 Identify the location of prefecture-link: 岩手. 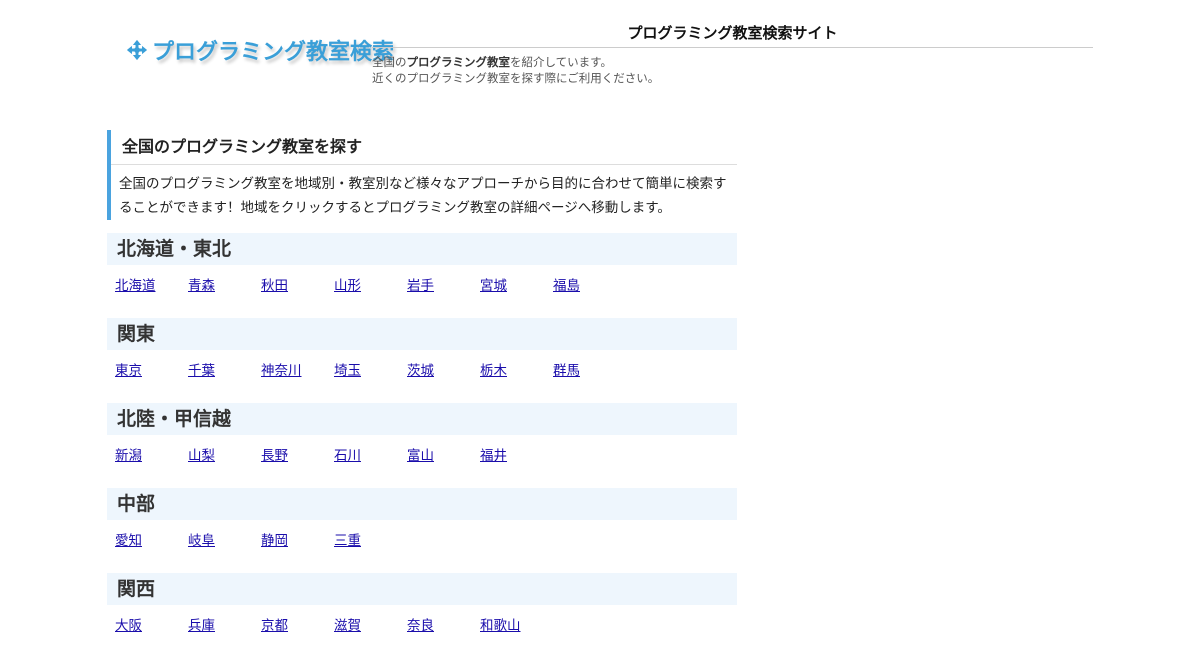
(443, 286).